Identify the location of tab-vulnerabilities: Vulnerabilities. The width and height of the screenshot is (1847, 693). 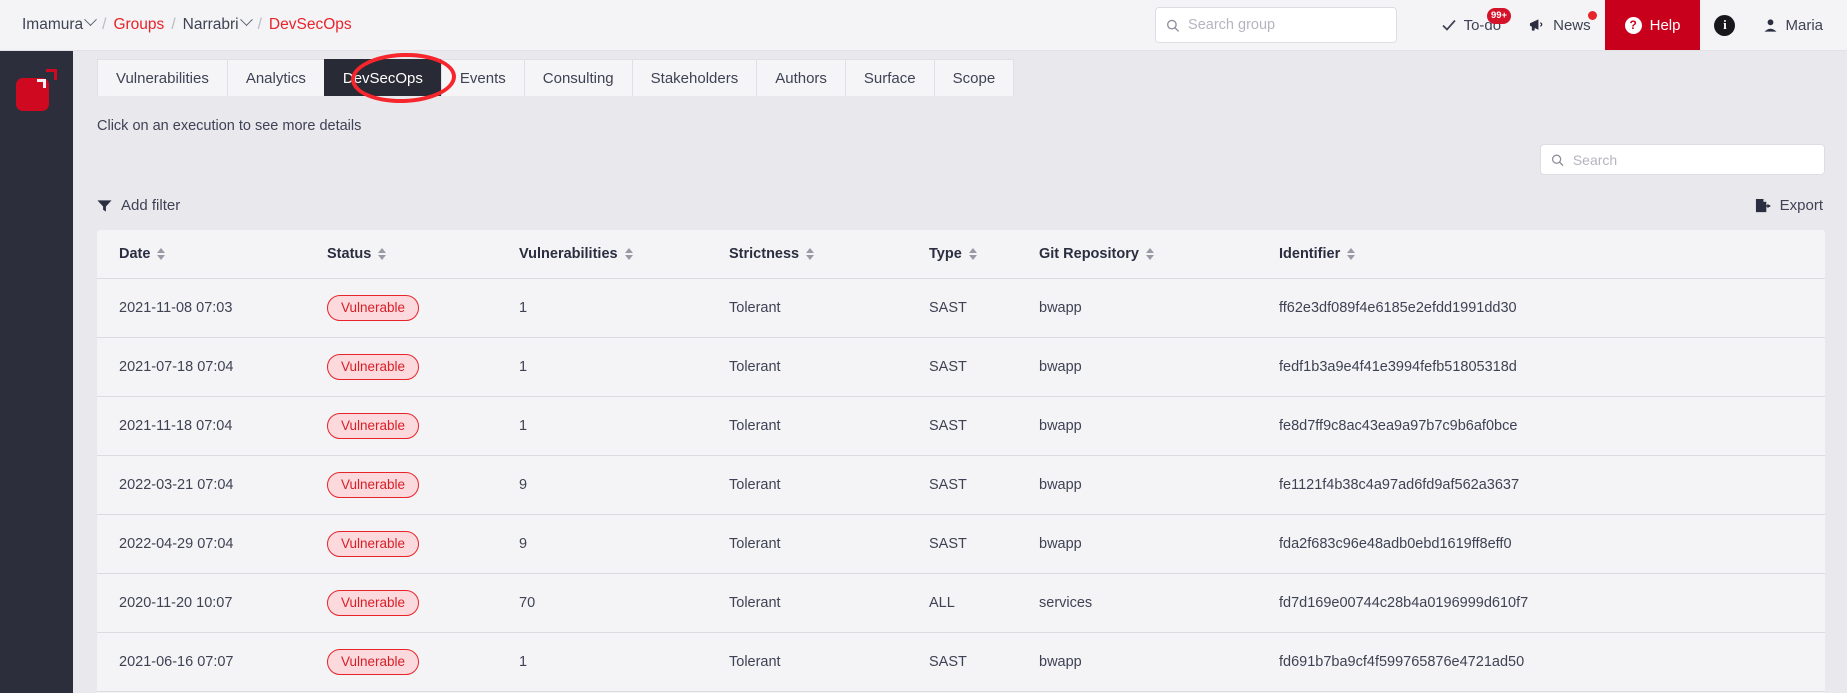
(162, 77).